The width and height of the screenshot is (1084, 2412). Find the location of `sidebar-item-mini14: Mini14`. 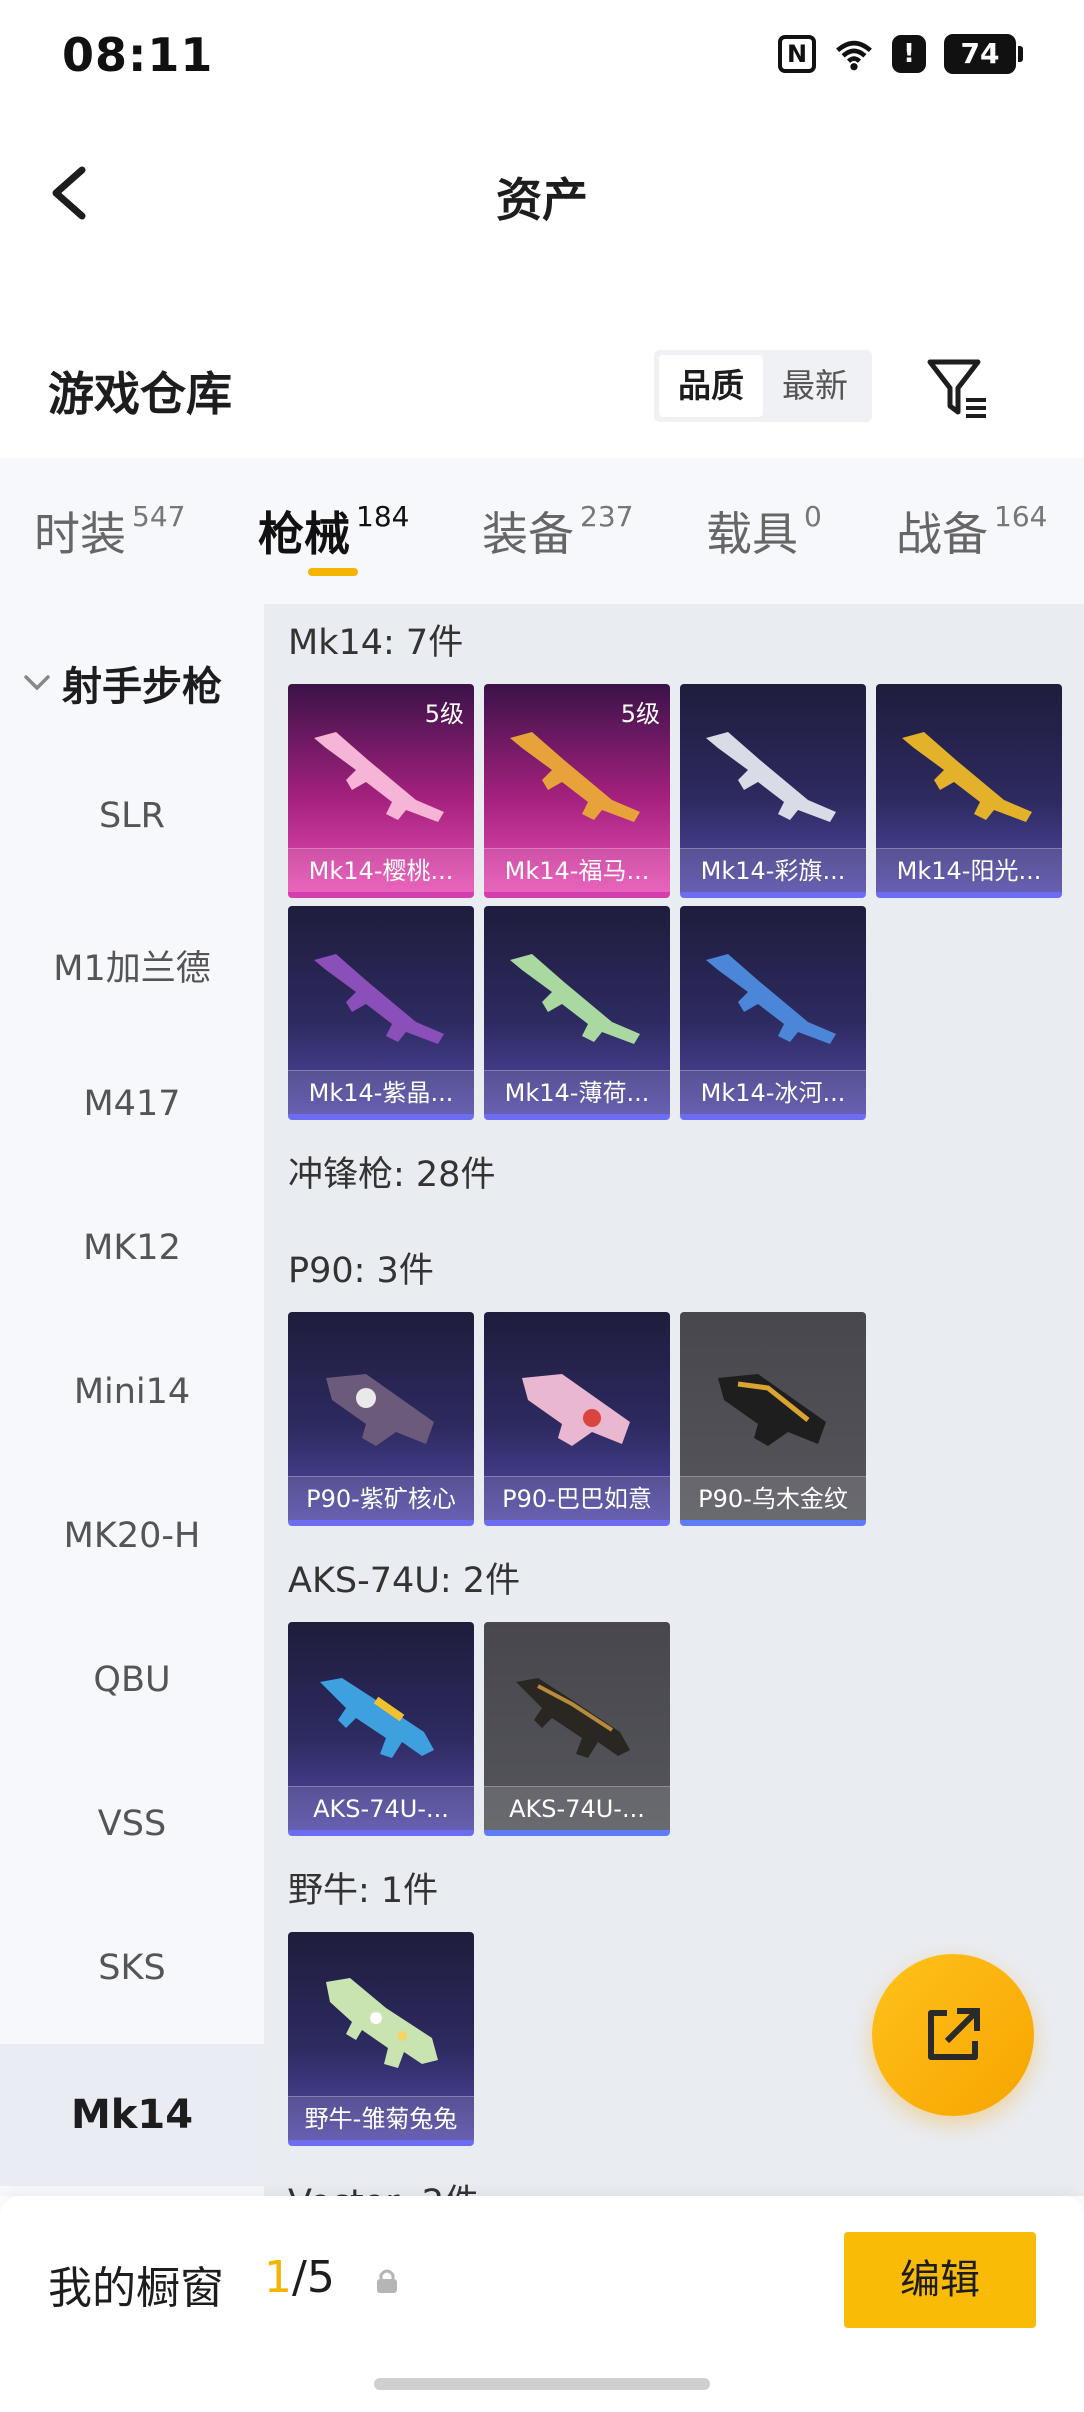

sidebar-item-mini14: Mini14 is located at coordinates (132, 1392).